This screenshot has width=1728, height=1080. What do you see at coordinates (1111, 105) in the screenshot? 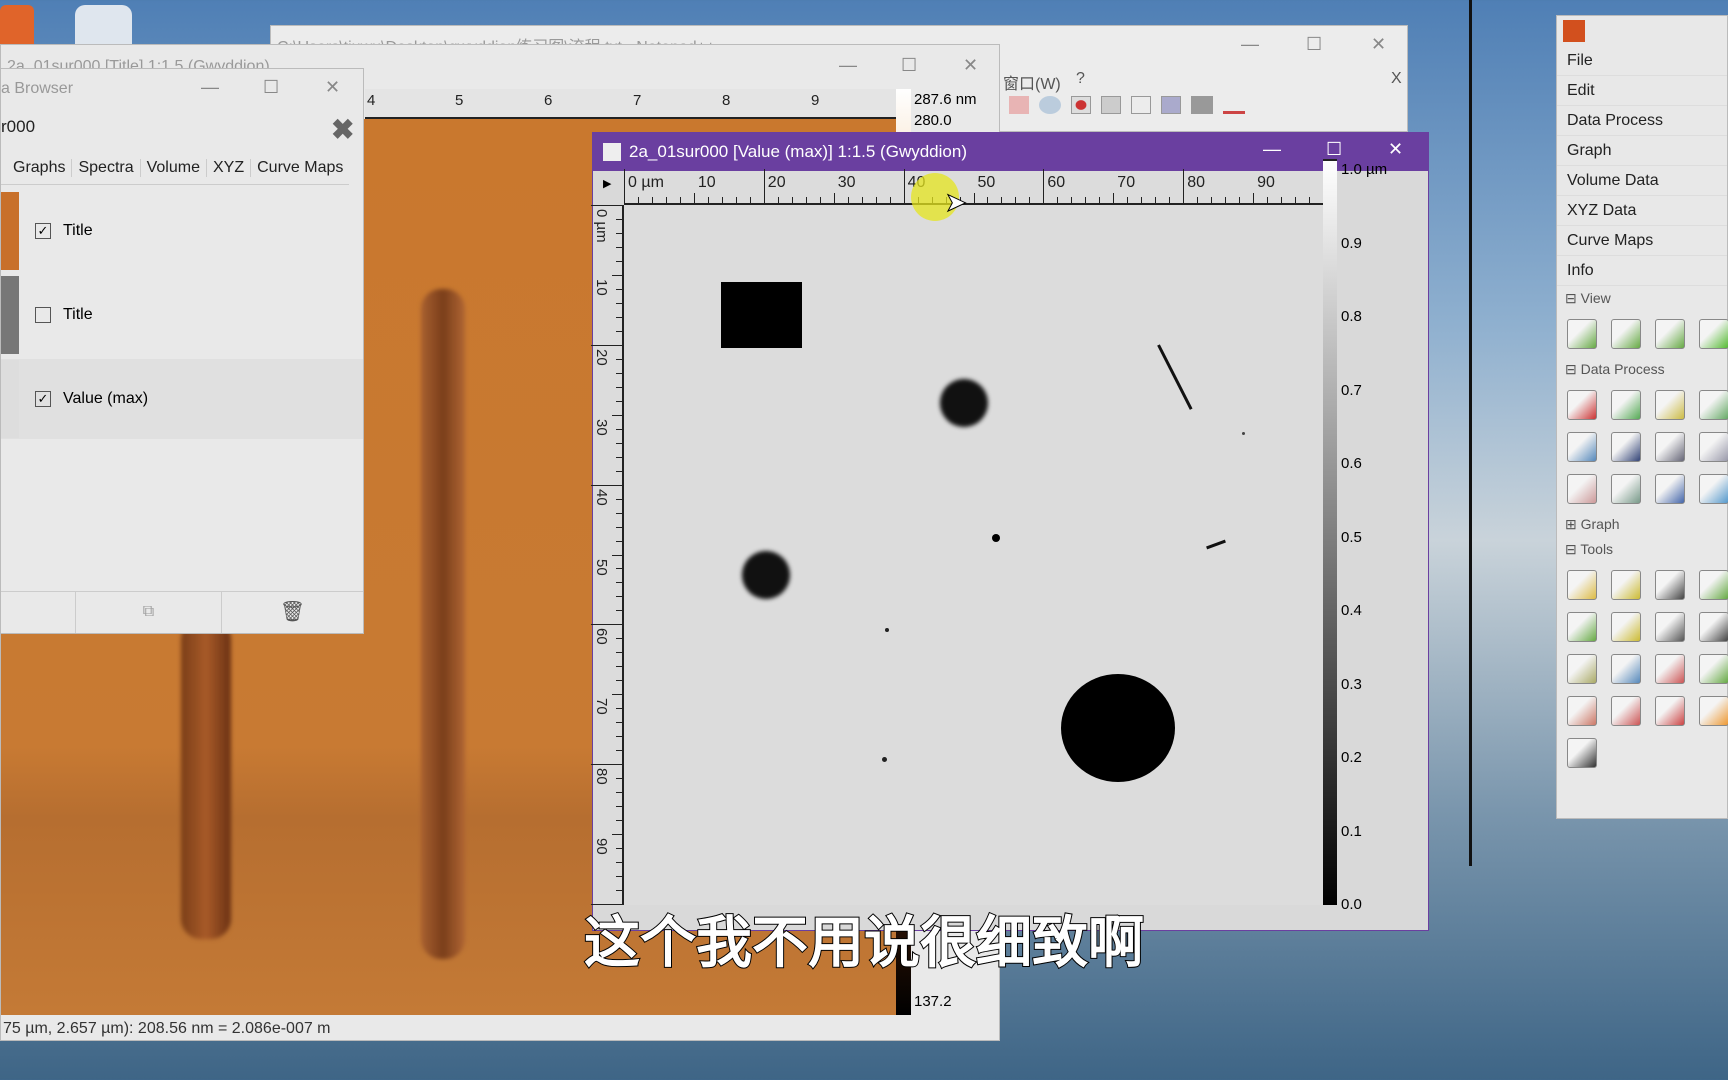
I see `stop-icon` at bounding box center [1111, 105].